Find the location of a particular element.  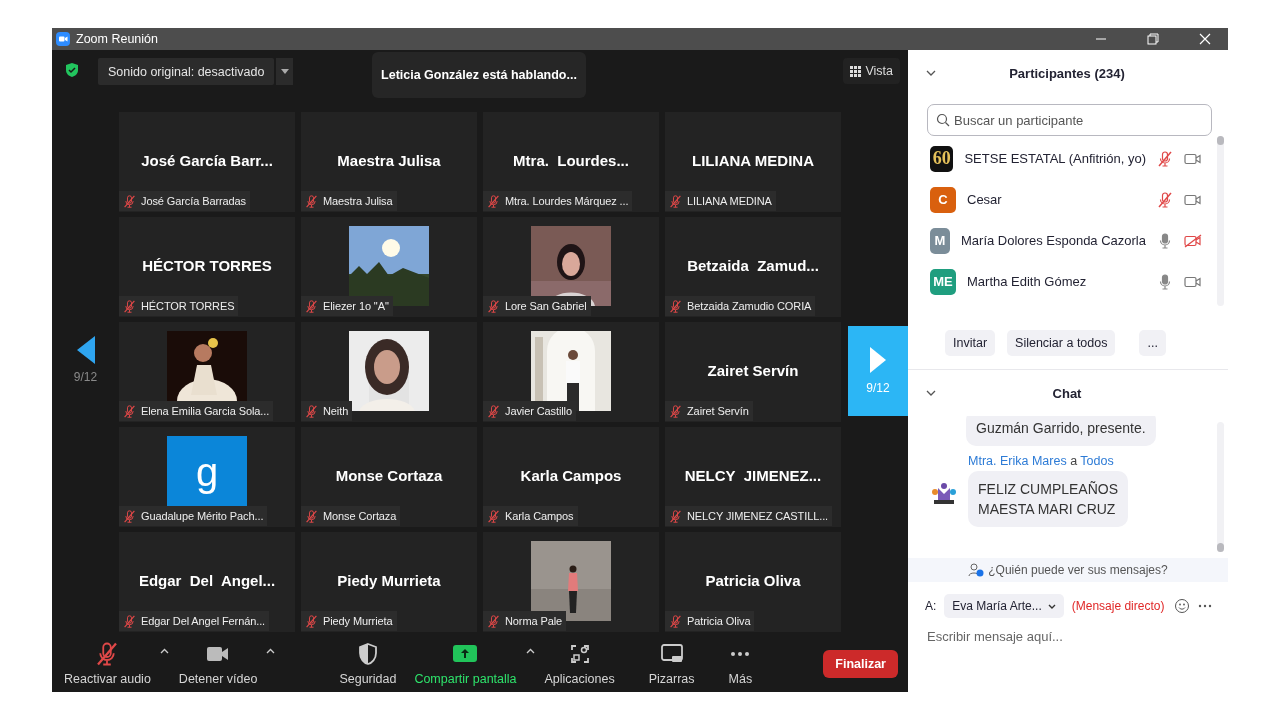

participant-row: 60 SETSE ESTATAL (Anfitrión, yo) is located at coordinates (1079, 158).